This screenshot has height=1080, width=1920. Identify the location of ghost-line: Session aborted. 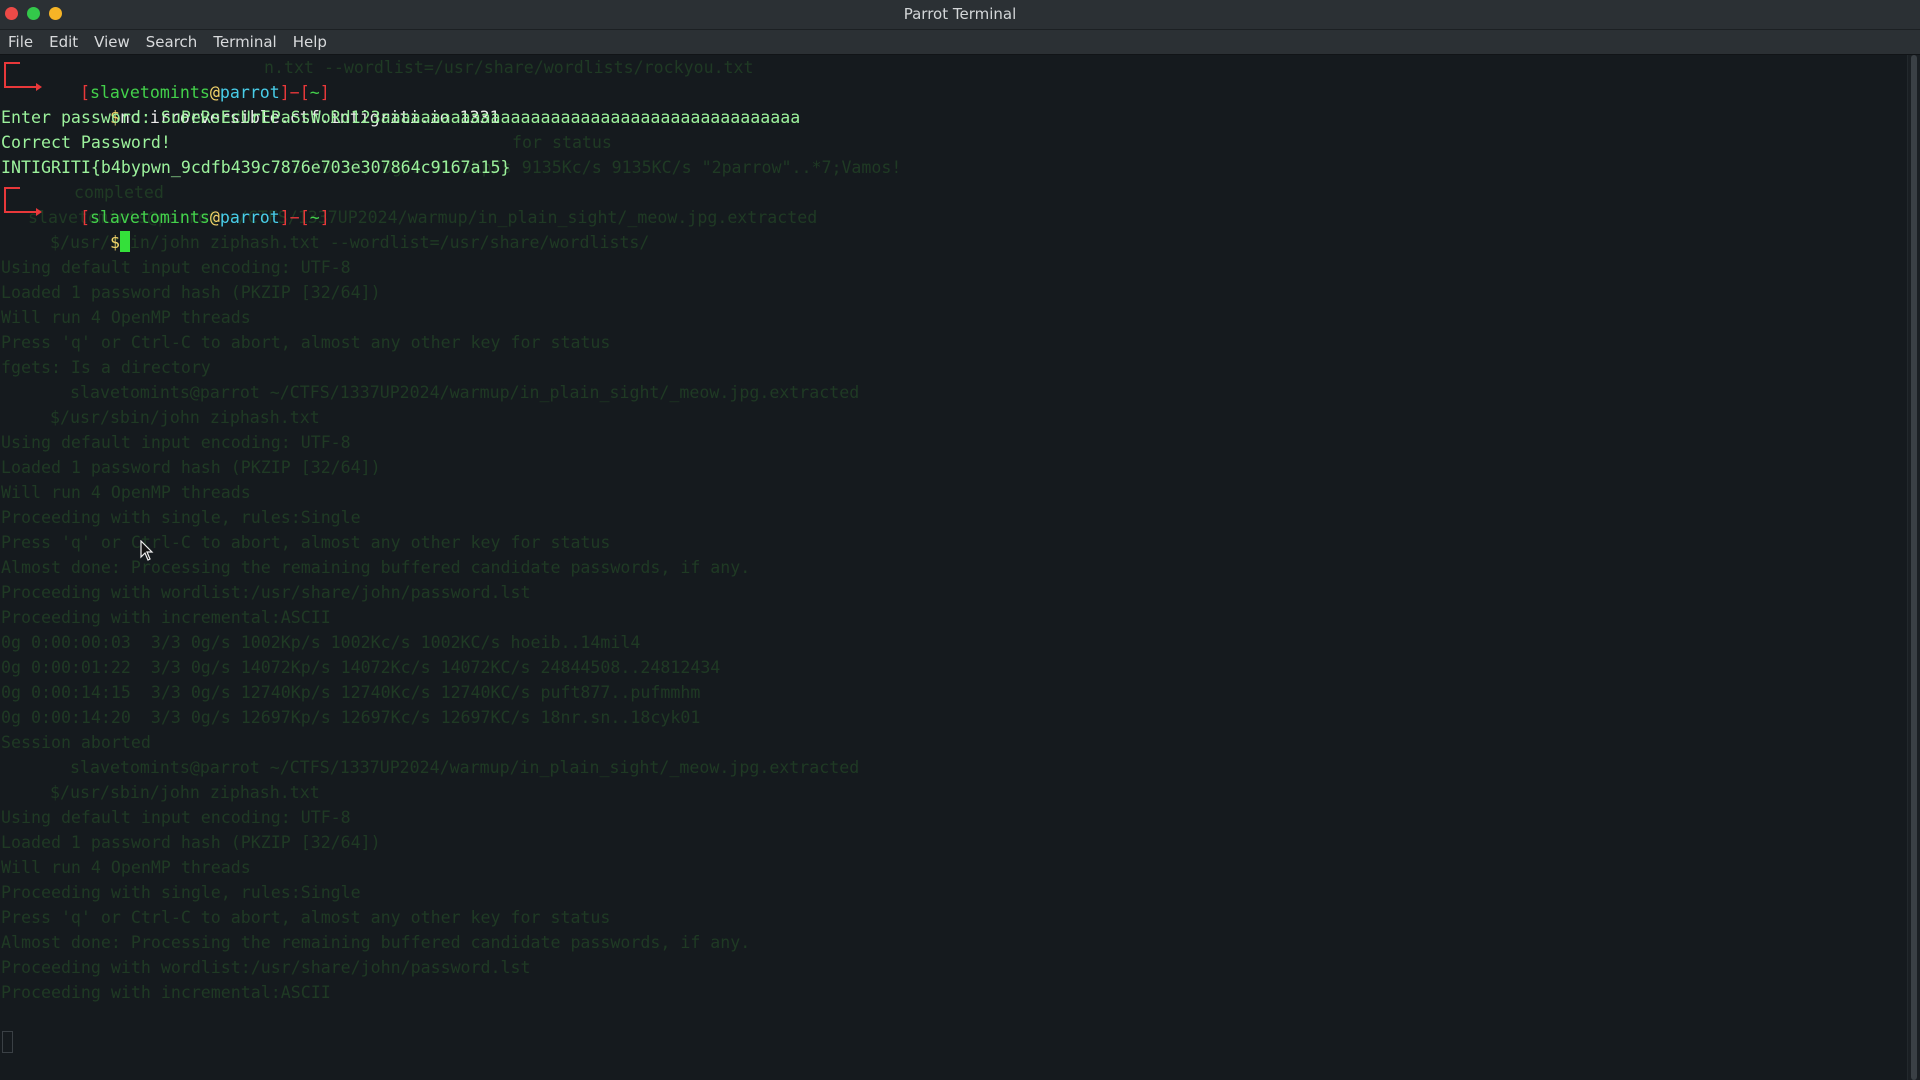
(76, 742).